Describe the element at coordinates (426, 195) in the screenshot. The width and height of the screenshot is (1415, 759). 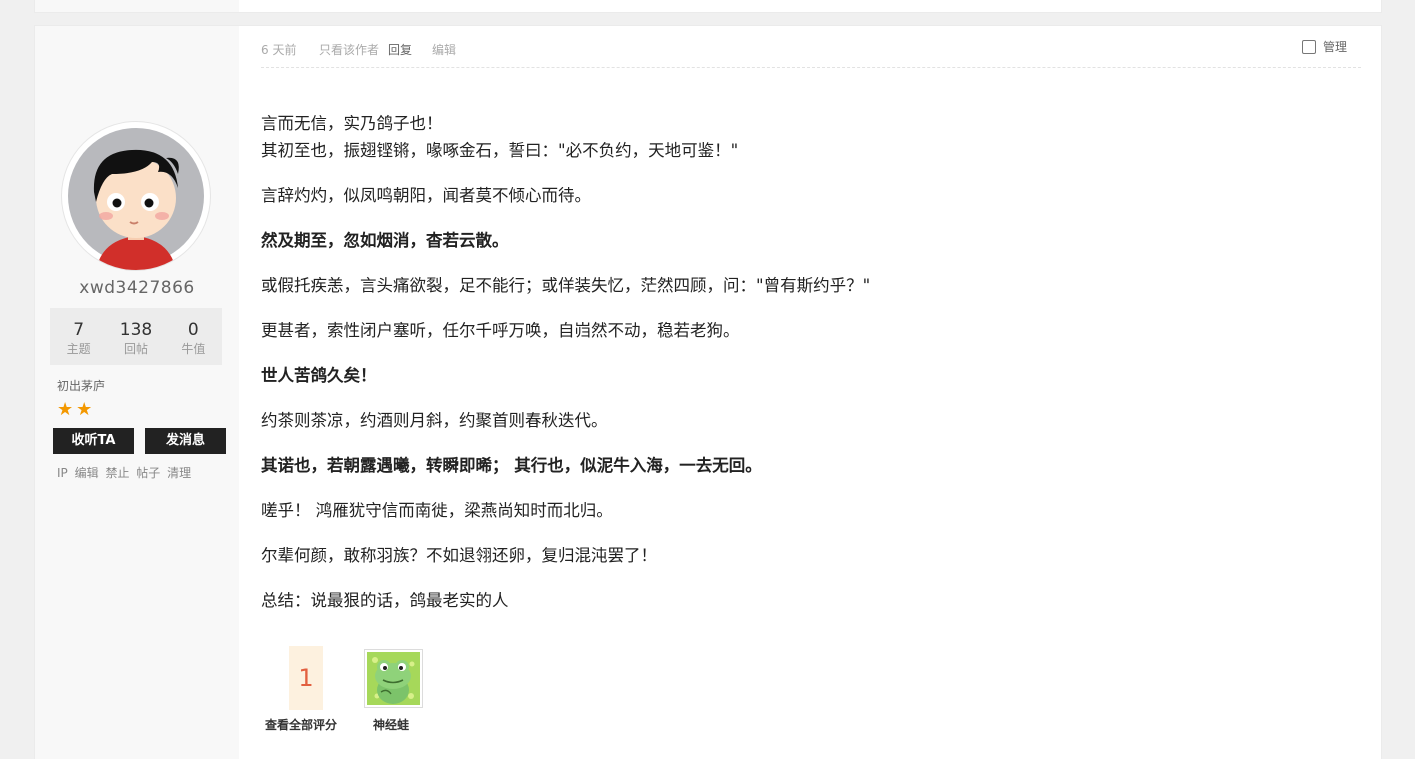
I see `paragraph-2: 言辞灼灼，似凤鸣朝阳，闻者莫不倾心而待。` at that location.